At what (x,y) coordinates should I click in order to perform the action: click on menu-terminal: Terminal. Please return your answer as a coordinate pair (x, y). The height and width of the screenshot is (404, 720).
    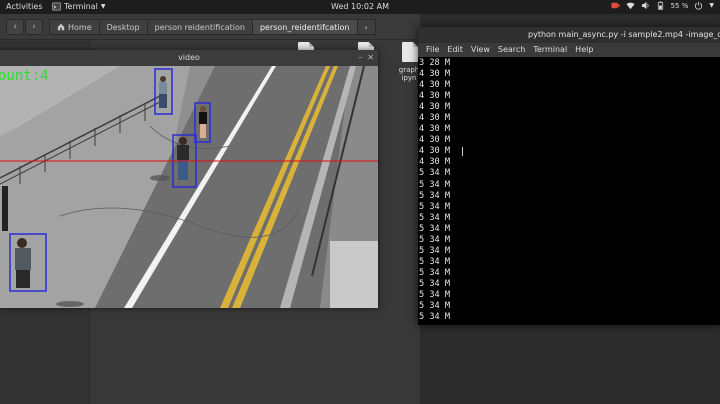
    Looking at the image, I should click on (550, 50).